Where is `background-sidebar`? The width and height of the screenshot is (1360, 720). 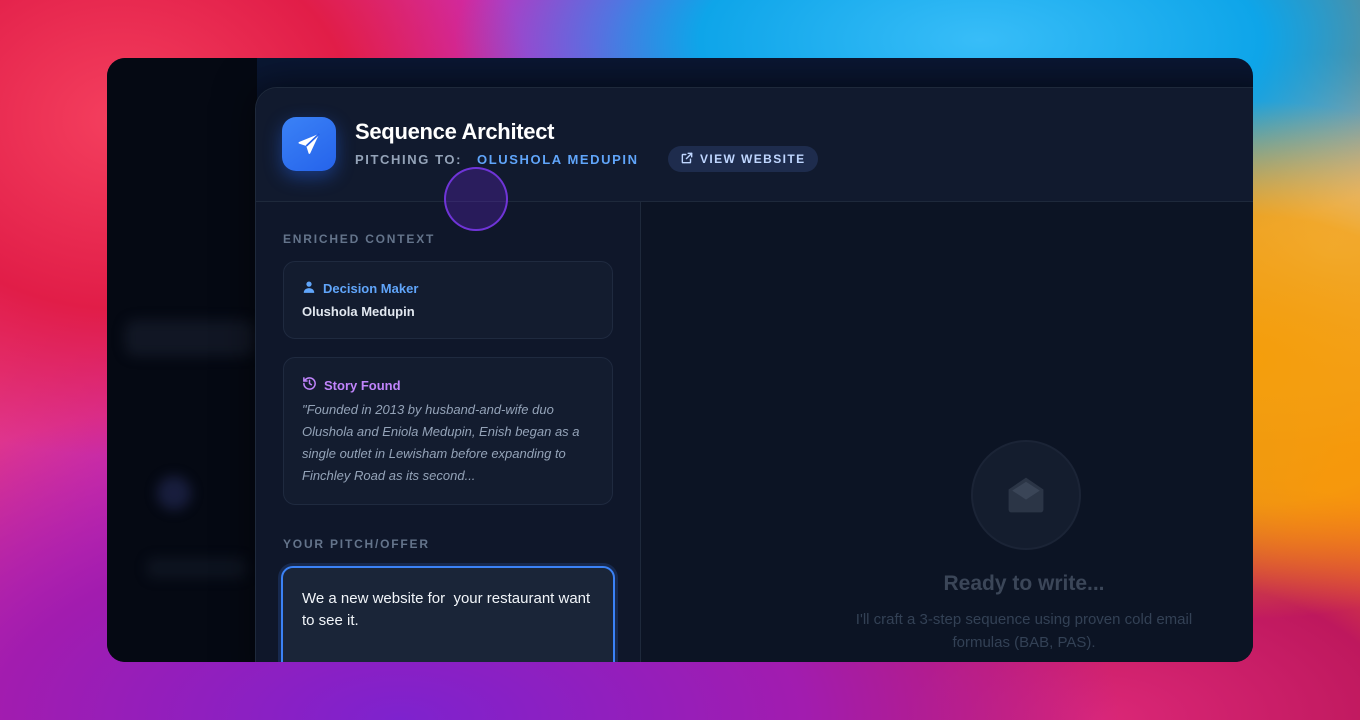 background-sidebar is located at coordinates (182, 360).